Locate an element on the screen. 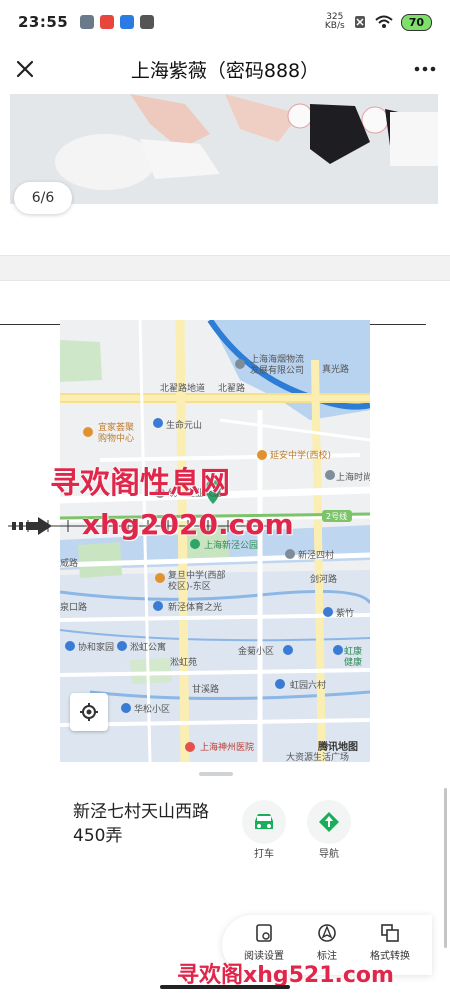 The width and height of the screenshot is (450, 1000). status-bar: 23:55 325 KB/s 70 is located at coordinates (225, 22).